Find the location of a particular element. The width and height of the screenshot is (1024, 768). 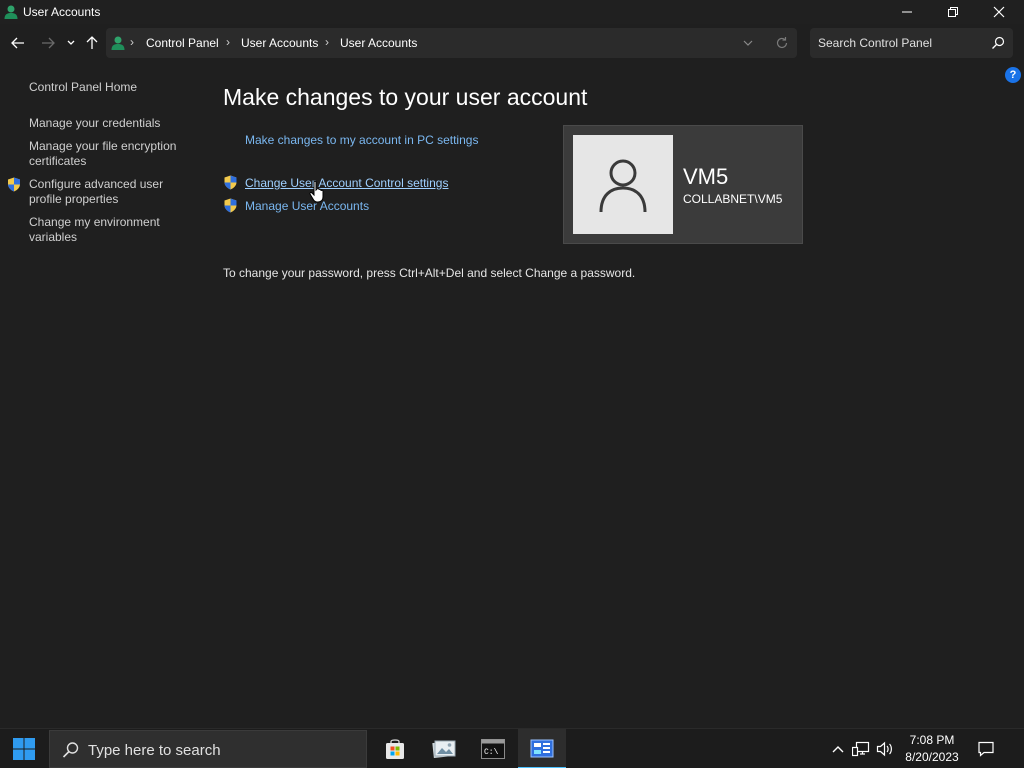

volume-button is located at coordinates (885, 749).